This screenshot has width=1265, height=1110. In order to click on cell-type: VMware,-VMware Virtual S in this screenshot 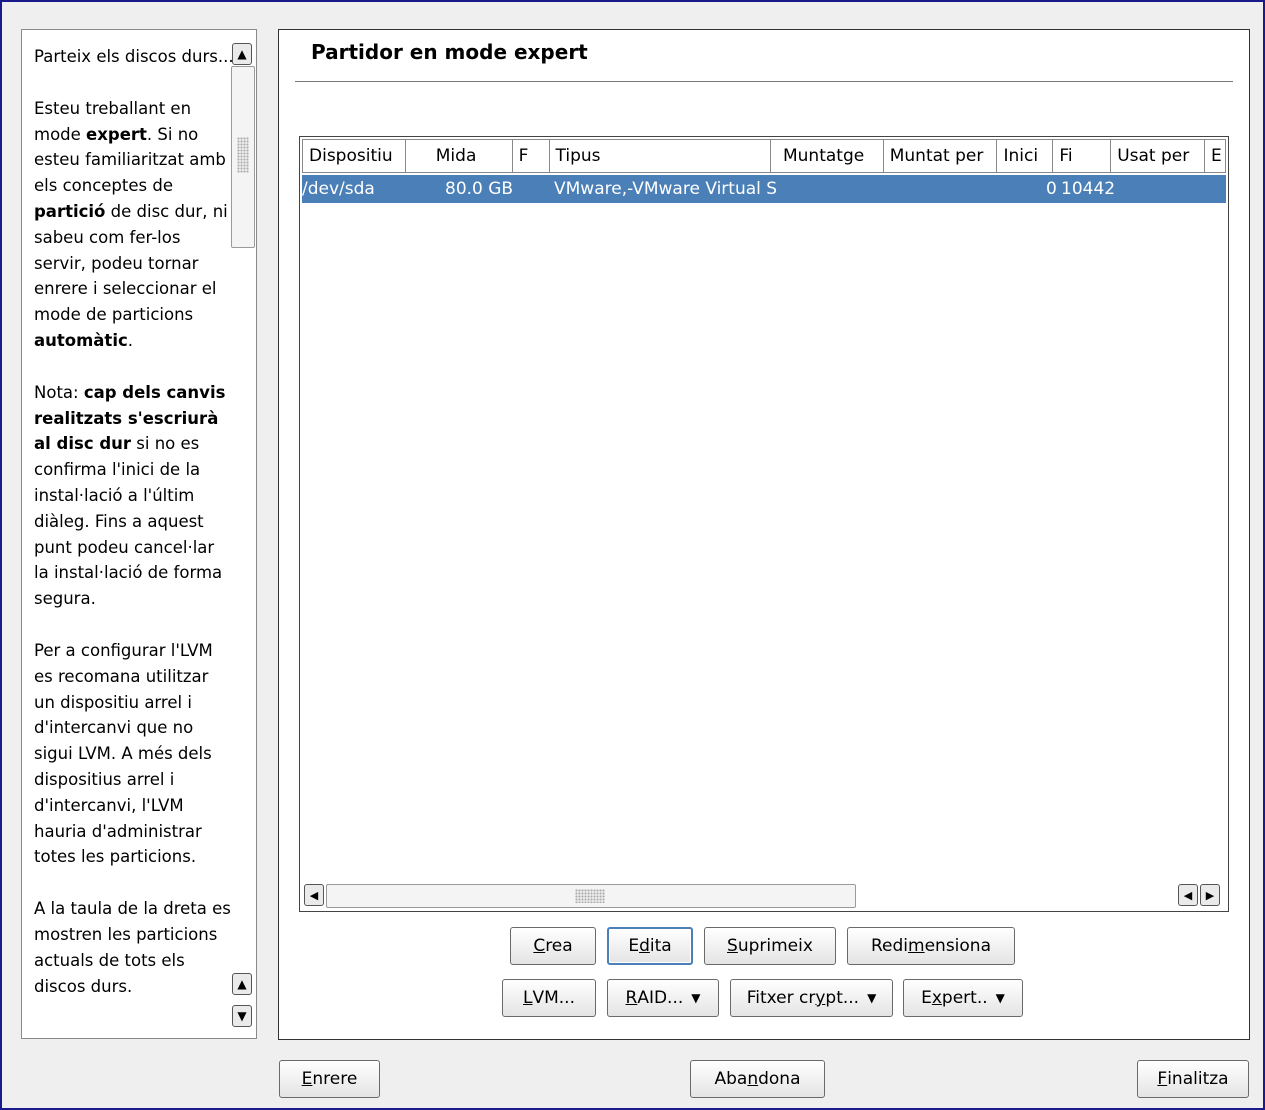, I will do `click(666, 189)`.